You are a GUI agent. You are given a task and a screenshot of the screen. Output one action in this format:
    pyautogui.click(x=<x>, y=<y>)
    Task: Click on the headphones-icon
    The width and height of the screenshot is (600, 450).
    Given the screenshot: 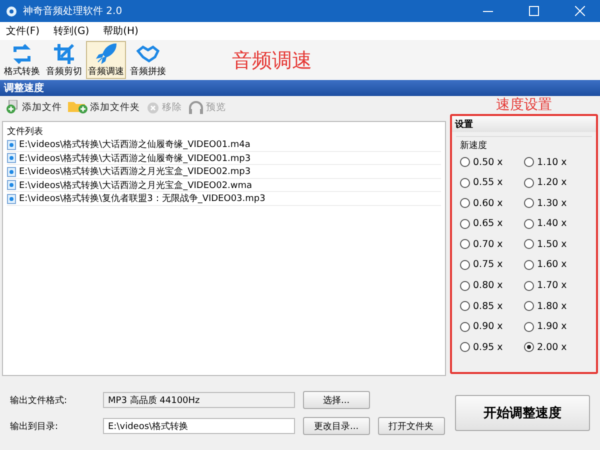 What is the action you would take?
    pyautogui.click(x=196, y=107)
    